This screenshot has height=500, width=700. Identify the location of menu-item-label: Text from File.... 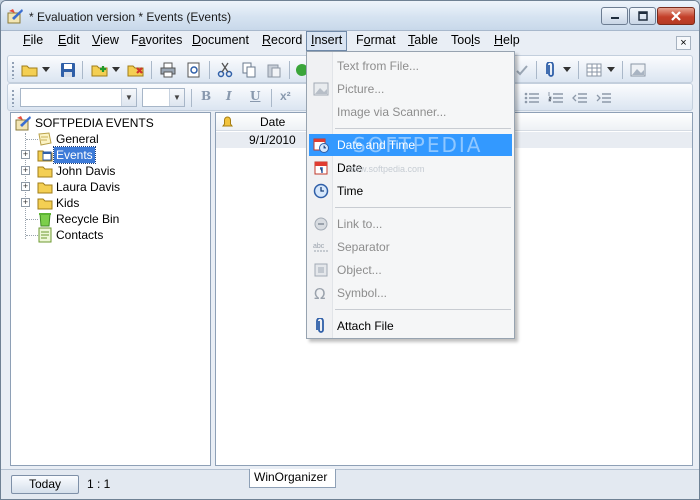
(378, 66).